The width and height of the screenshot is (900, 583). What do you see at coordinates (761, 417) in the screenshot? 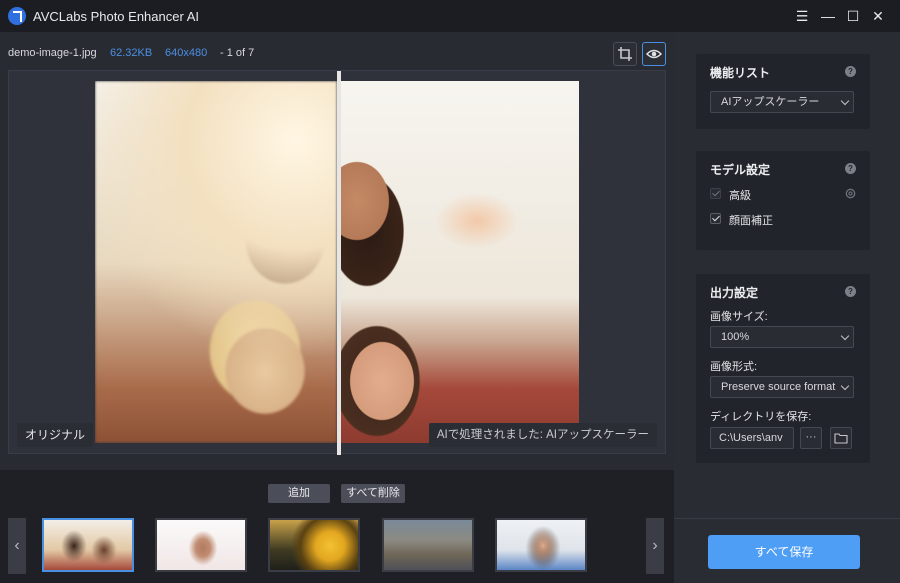
I see `save-directory-label: ディレクトリを保存:` at bounding box center [761, 417].